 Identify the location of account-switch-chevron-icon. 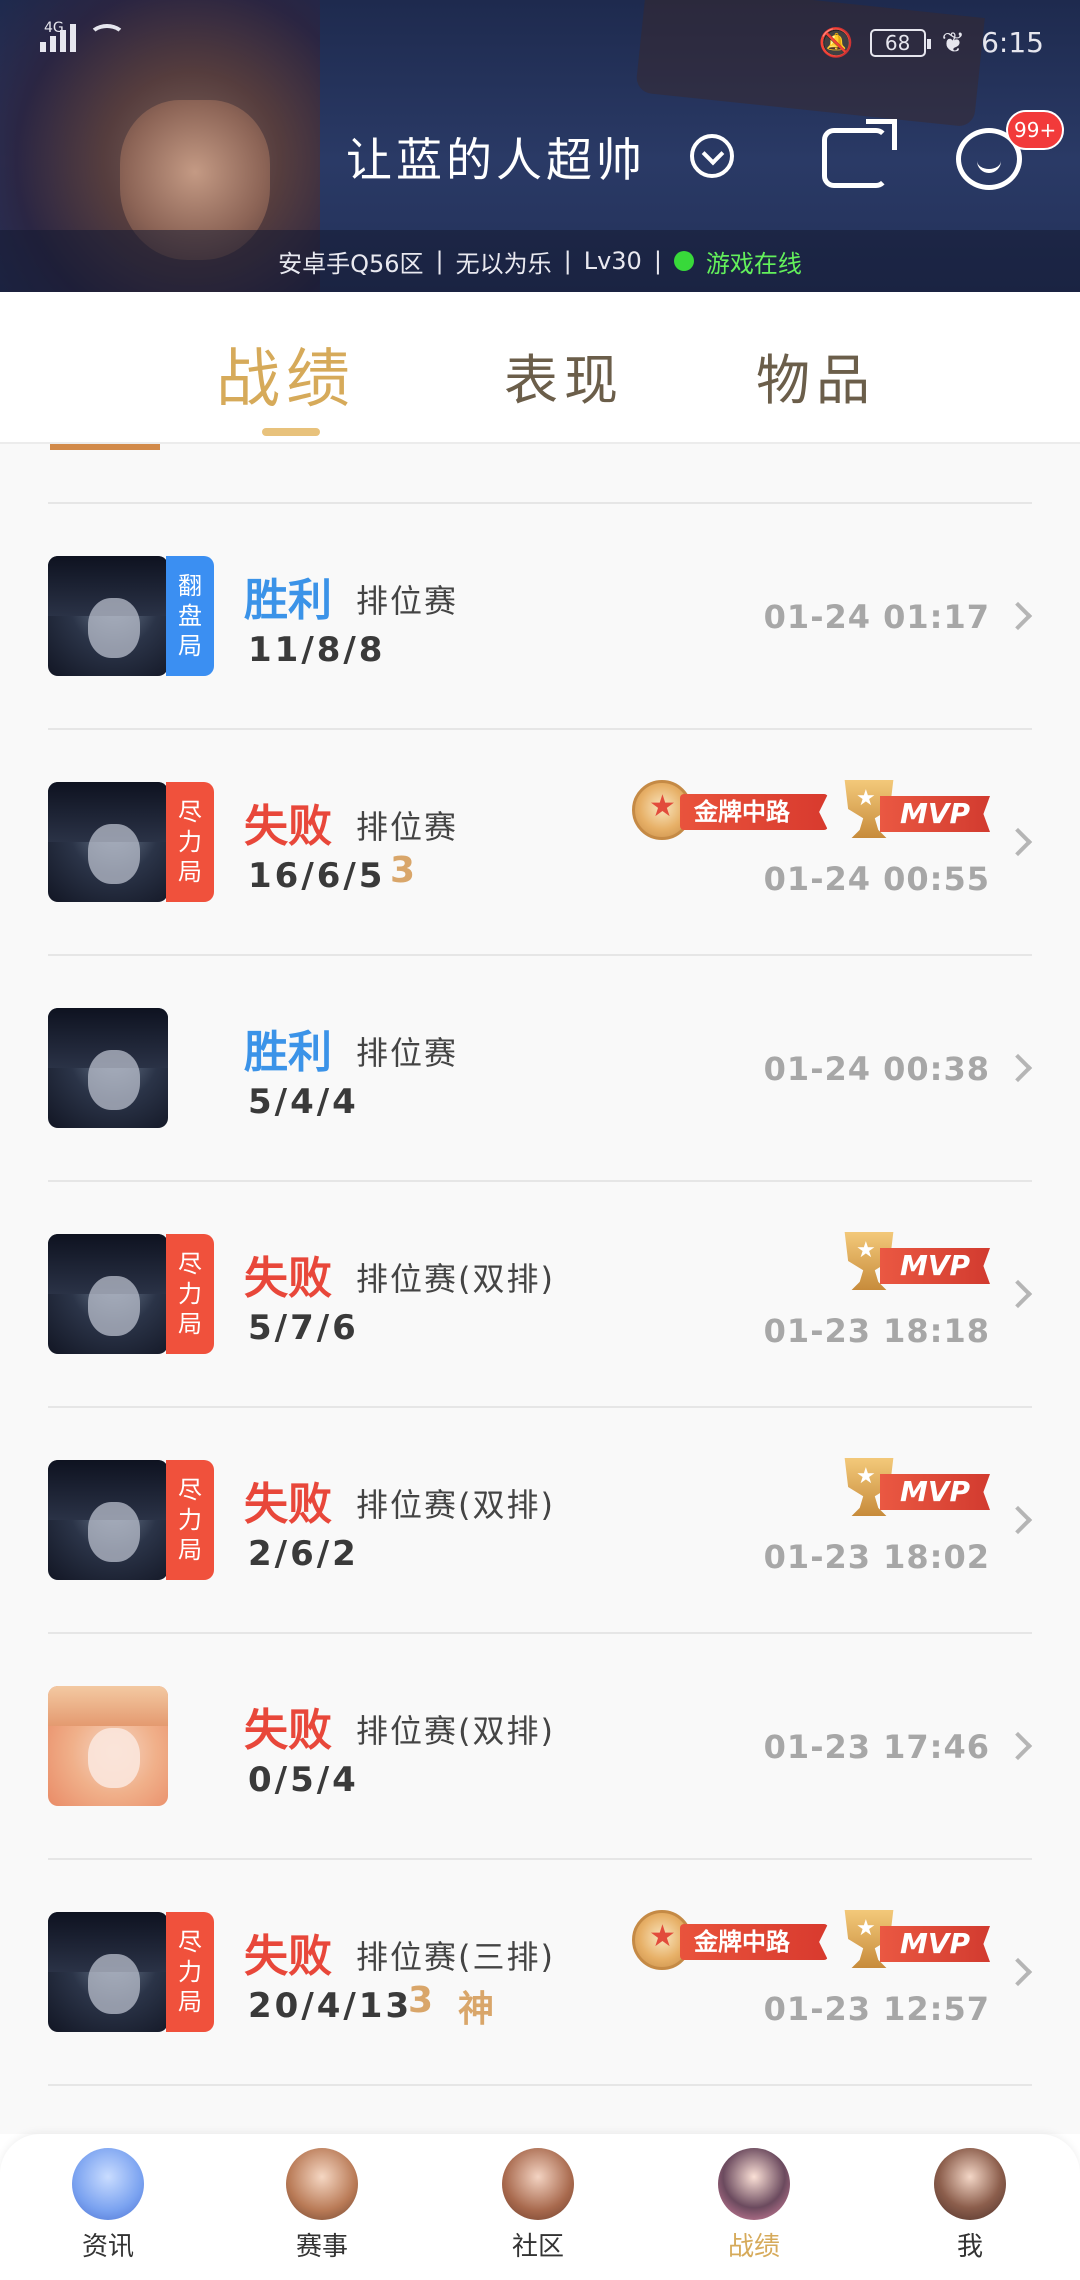
(712, 156).